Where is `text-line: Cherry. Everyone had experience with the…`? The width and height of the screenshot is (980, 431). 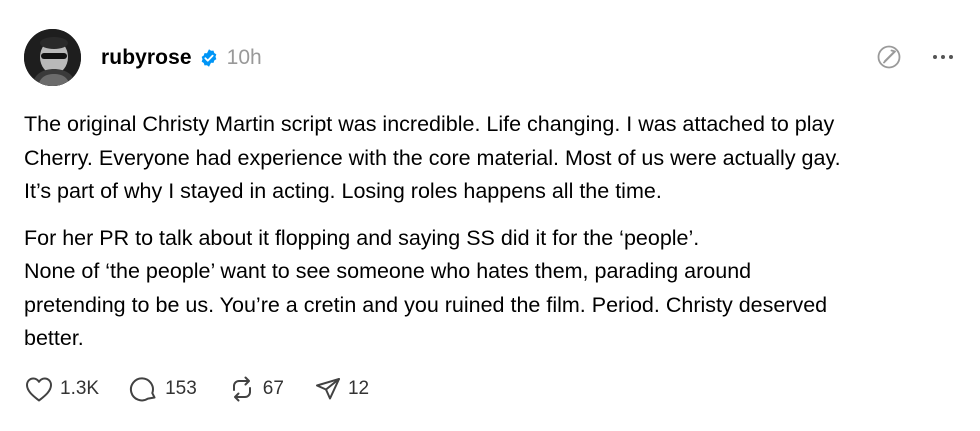
text-line: Cherry. Everyone had experience with the… is located at coordinates (432, 157).